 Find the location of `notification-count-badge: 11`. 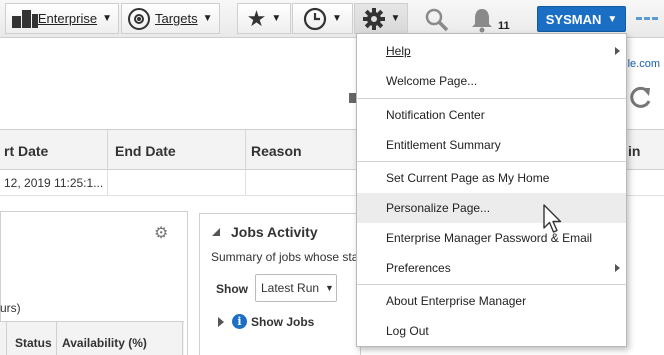

notification-count-badge: 11 is located at coordinates (504, 26).